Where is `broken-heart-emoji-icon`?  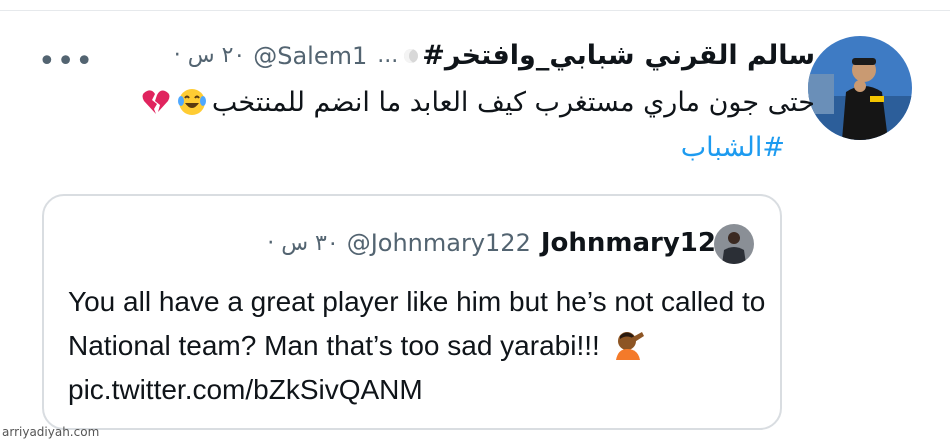
broken-heart-emoji-icon is located at coordinates (156, 102).